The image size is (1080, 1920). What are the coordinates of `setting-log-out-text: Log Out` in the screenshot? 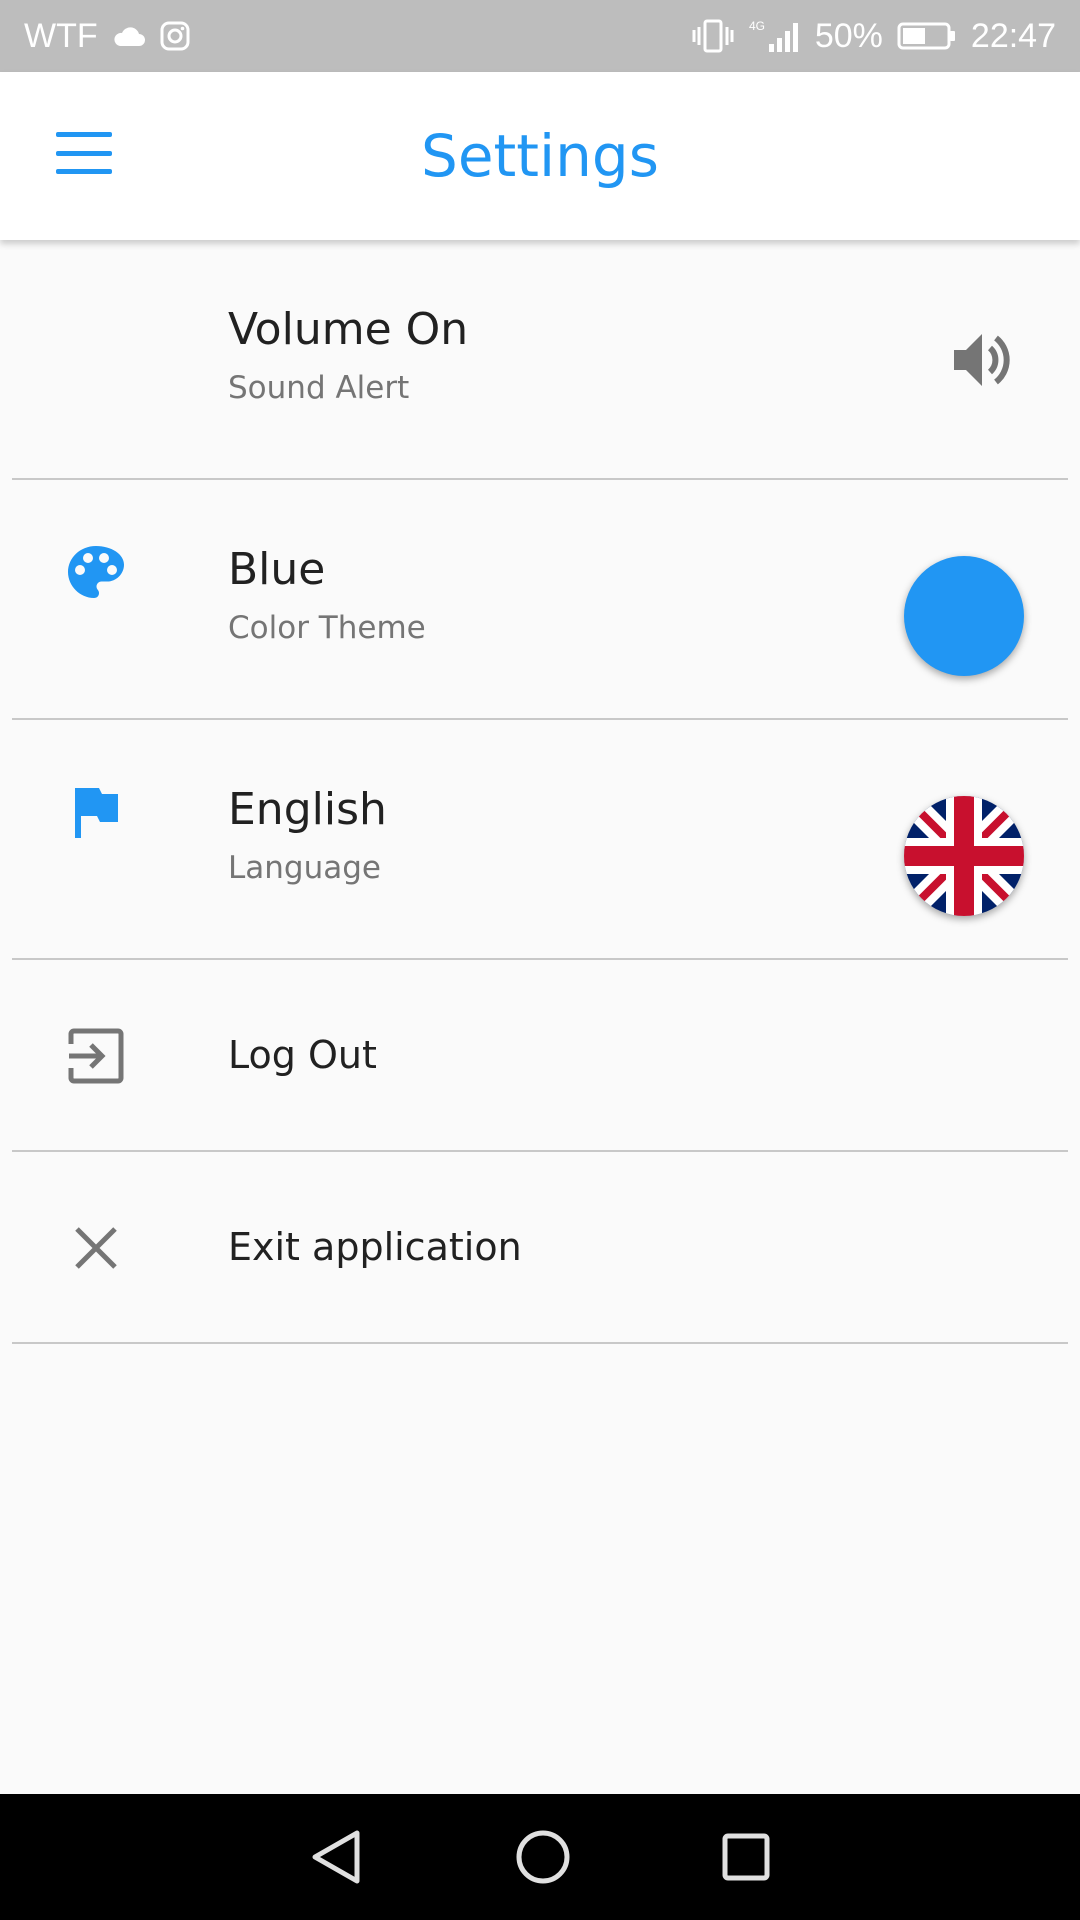 It's located at (302, 1055).